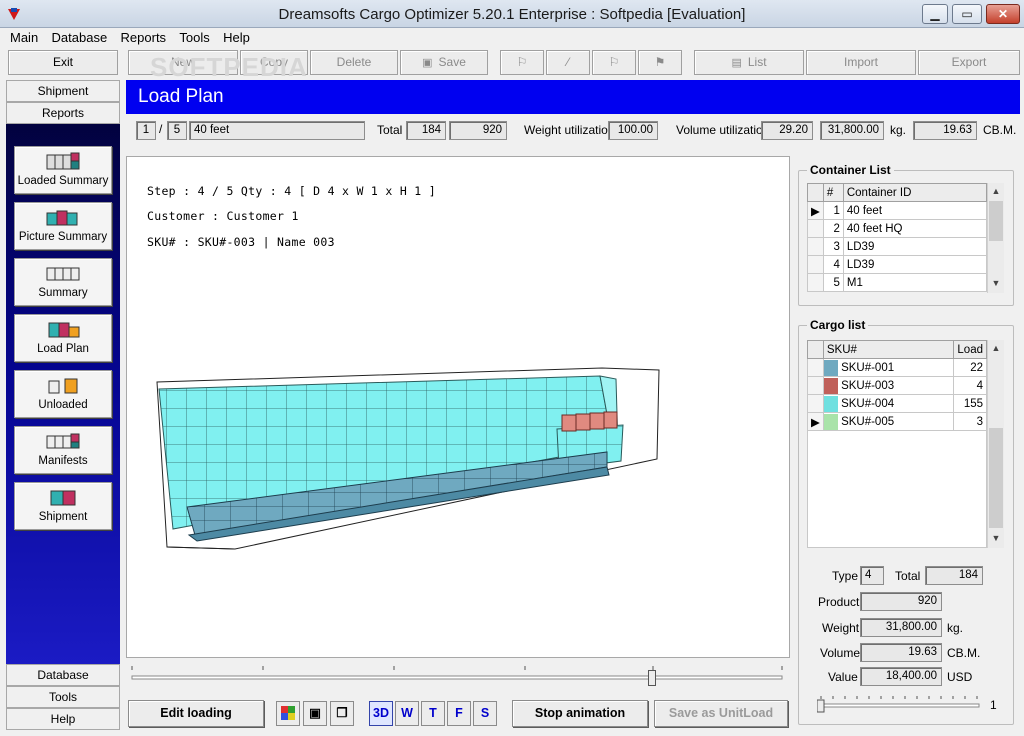 The width and height of the screenshot is (1024, 736). I want to click on sidebar-item-shipment: Shipment, so click(63, 506).